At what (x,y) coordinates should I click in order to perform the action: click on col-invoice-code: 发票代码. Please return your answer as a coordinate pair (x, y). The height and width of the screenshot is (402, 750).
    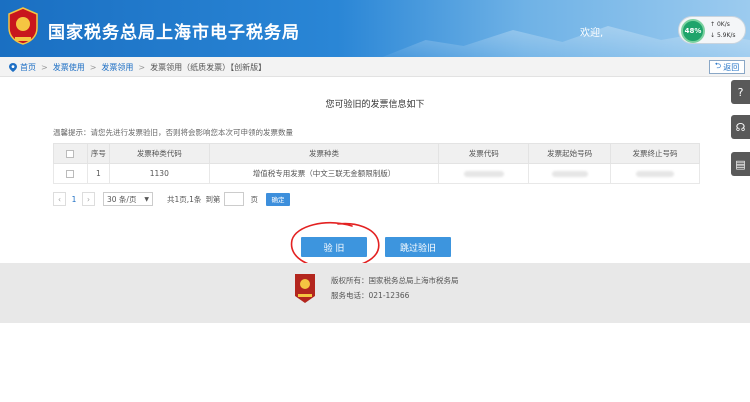
    Looking at the image, I should click on (484, 153).